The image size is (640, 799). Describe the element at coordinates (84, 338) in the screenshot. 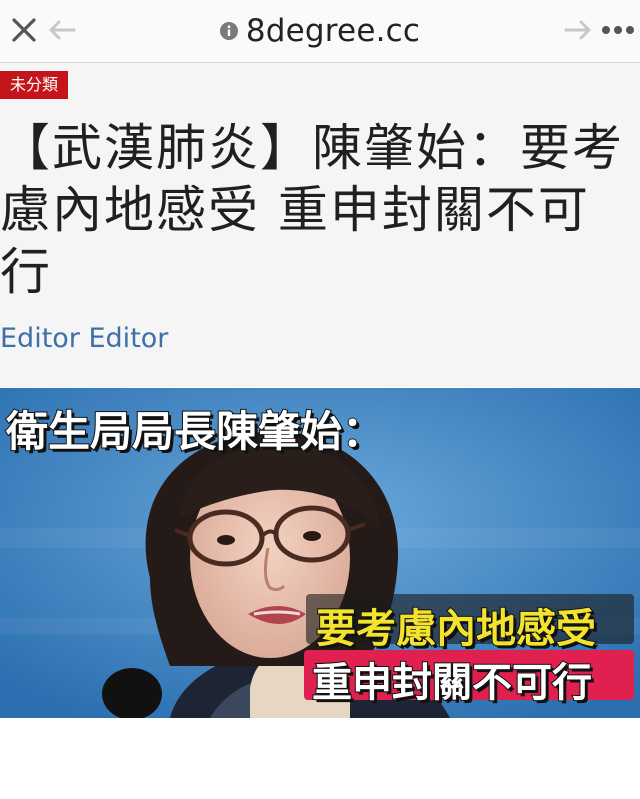

I see `author-link: Editor Editor` at that location.